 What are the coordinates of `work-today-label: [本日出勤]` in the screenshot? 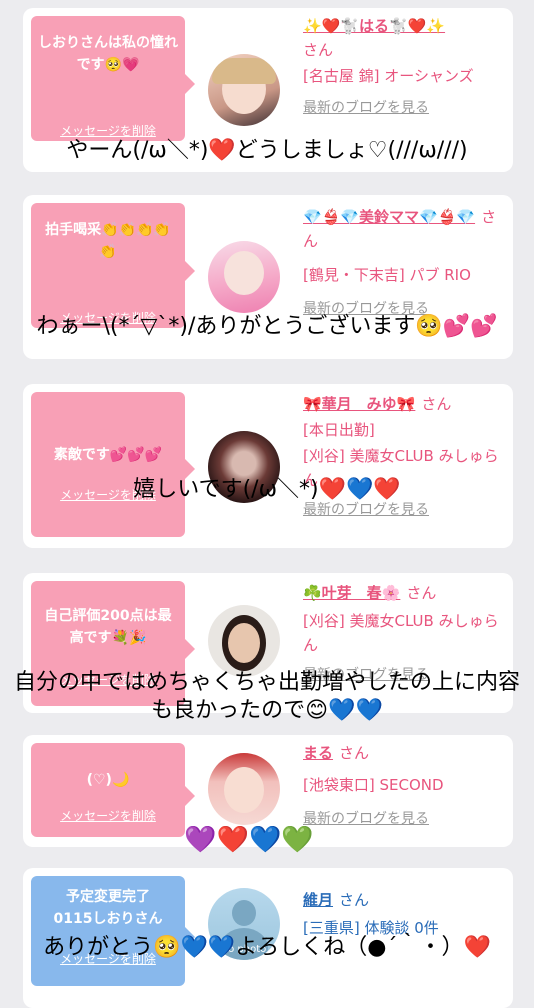 It's located at (339, 430).